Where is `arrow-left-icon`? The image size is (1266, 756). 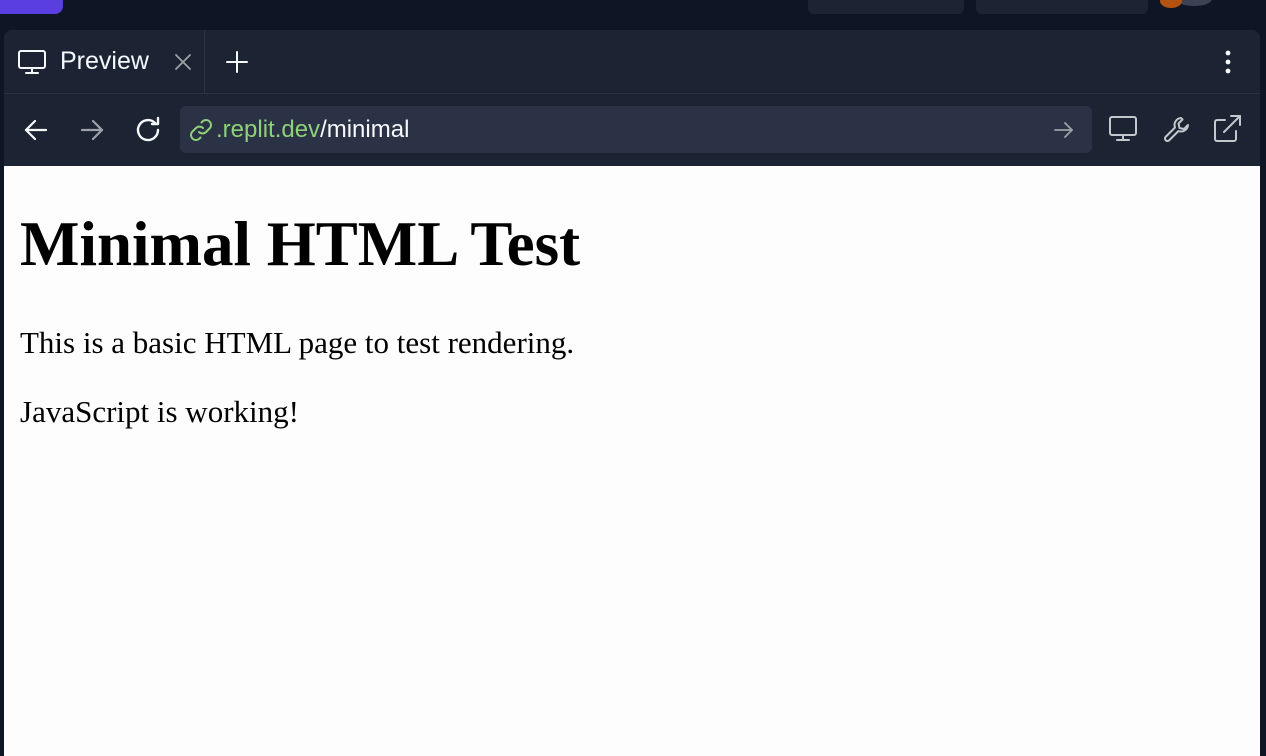
arrow-left-icon is located at coordinates (36, 130).